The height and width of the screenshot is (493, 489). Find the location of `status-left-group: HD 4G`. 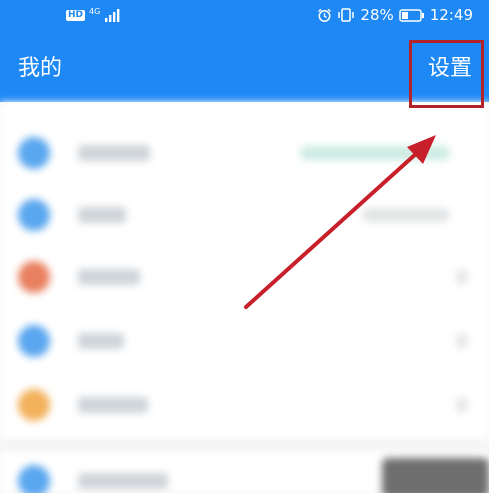

status-left-group: HD 4G is located at coordinates (93, 14).